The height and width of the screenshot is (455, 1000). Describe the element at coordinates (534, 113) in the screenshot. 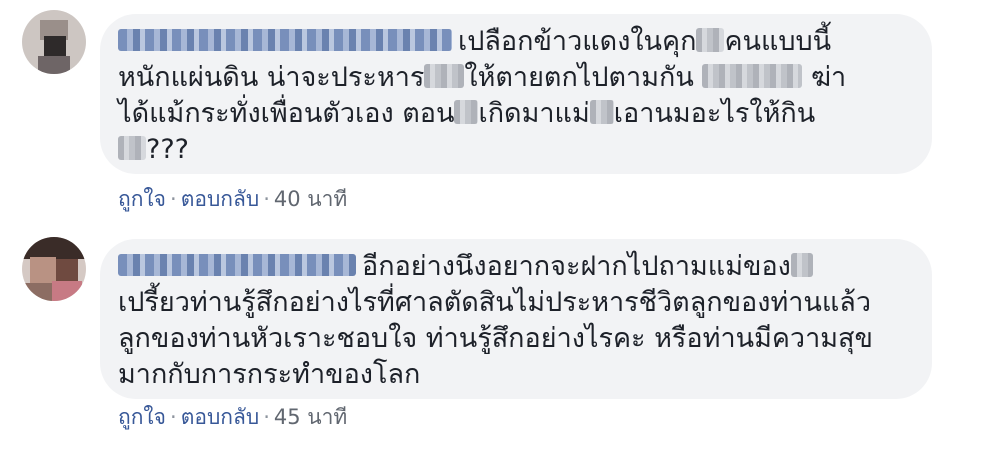

I see `comment-text-segment: เกิดมาแม่` at that location.